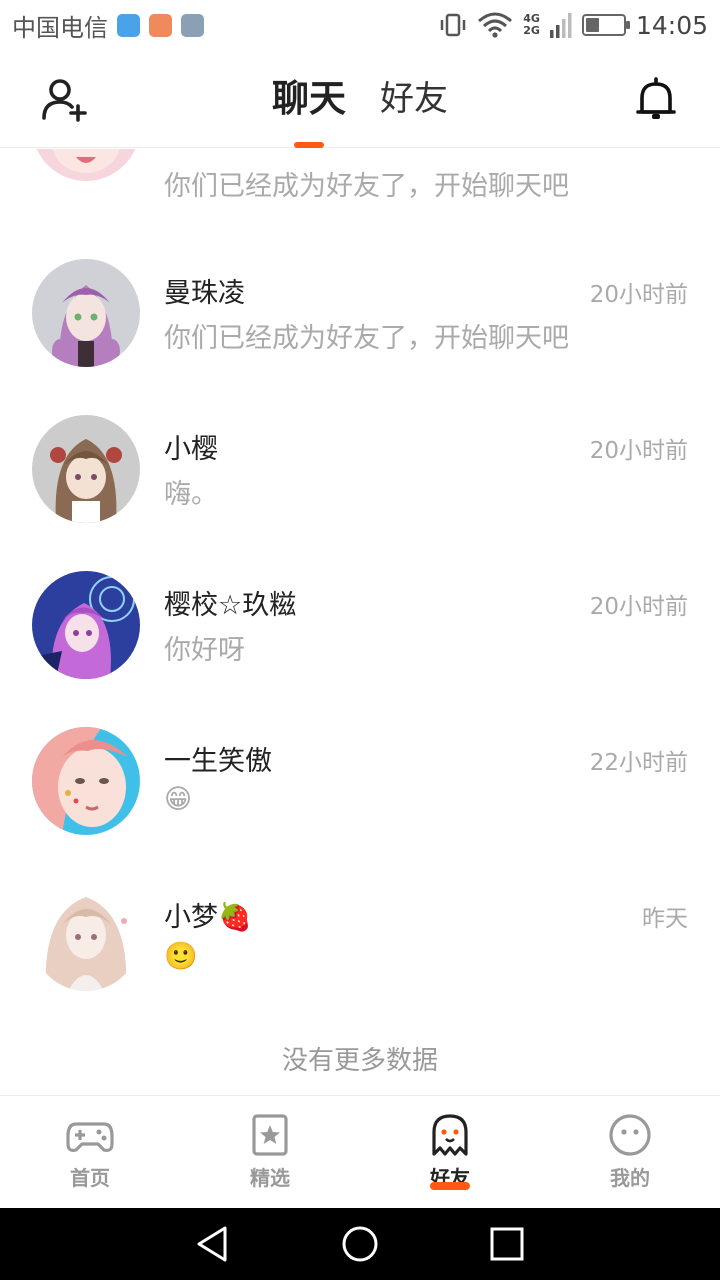 Image resolution: width=720 pixels, height=1280 pixels. I want to click on nav-label: 我的, so click(630, 1178).